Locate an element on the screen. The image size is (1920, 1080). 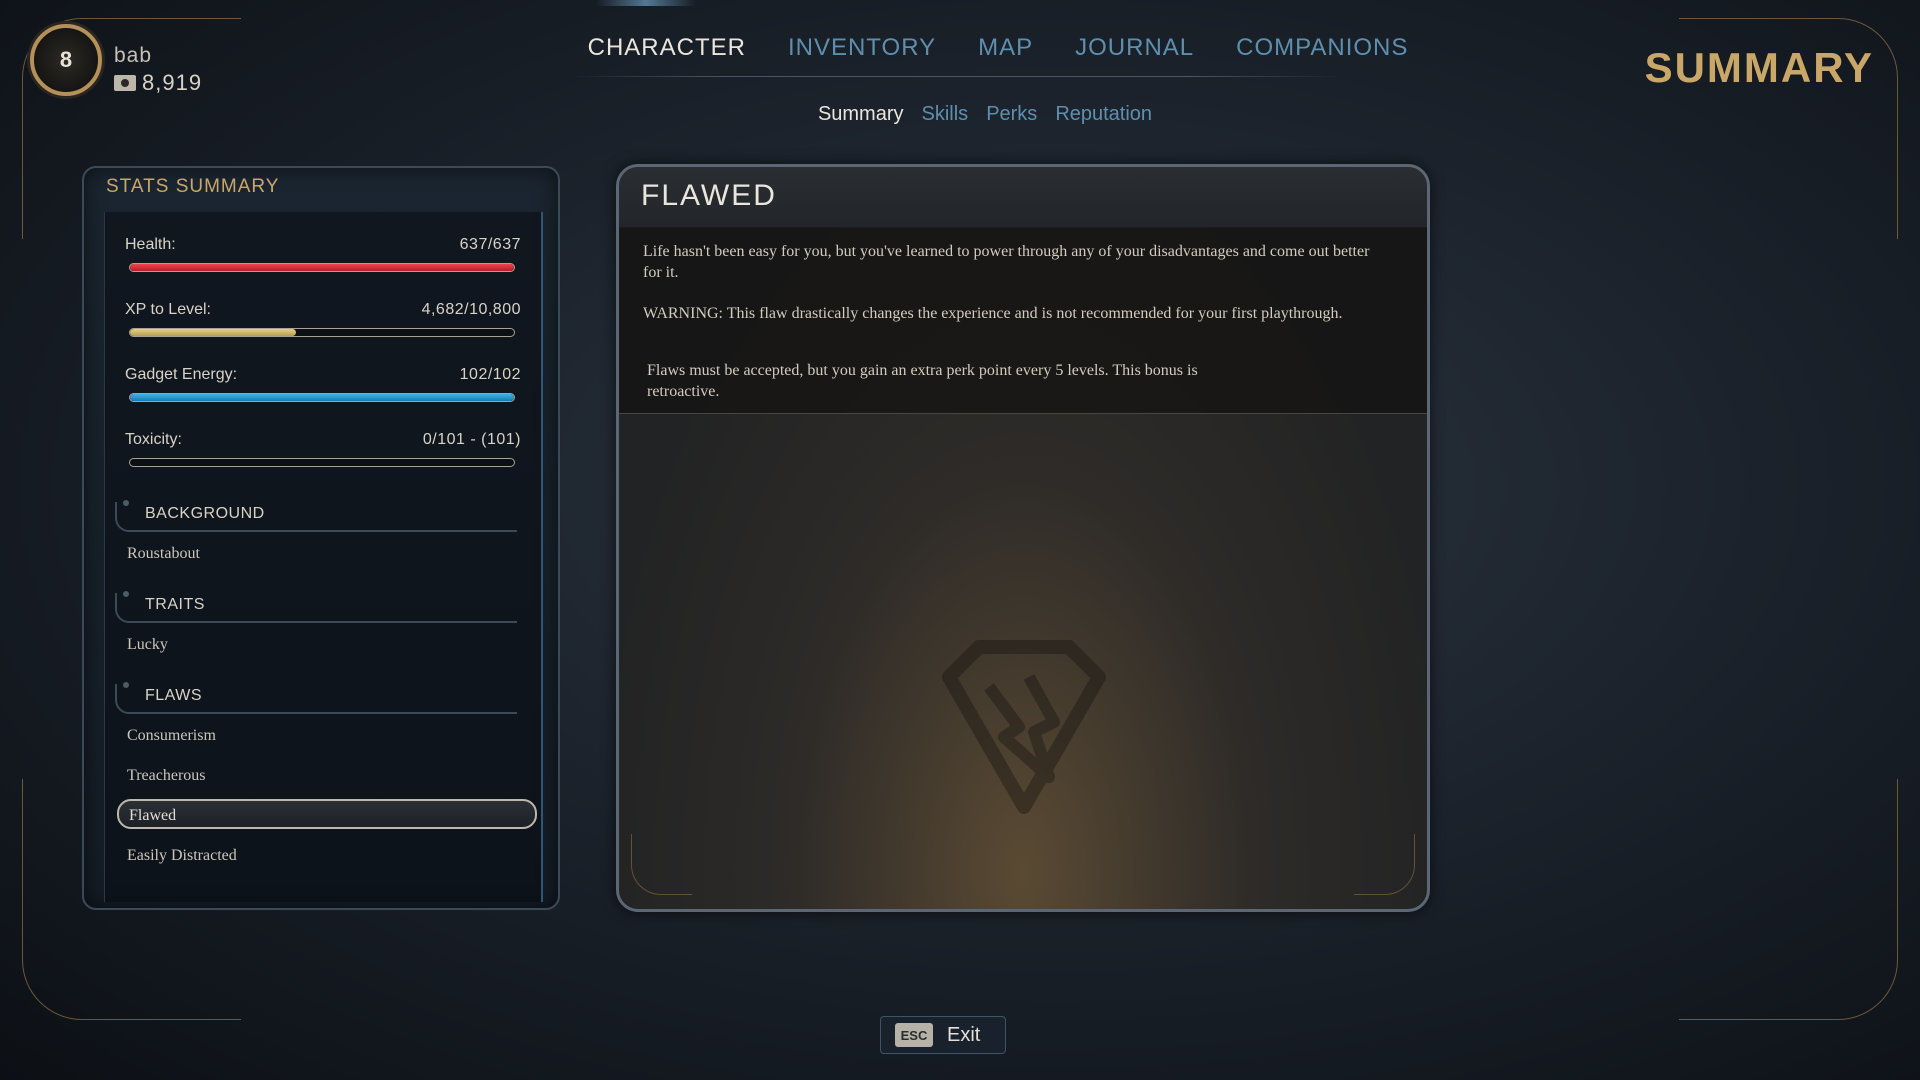
section-background-title: BACKGROUND is located at coordinates (205, 513).